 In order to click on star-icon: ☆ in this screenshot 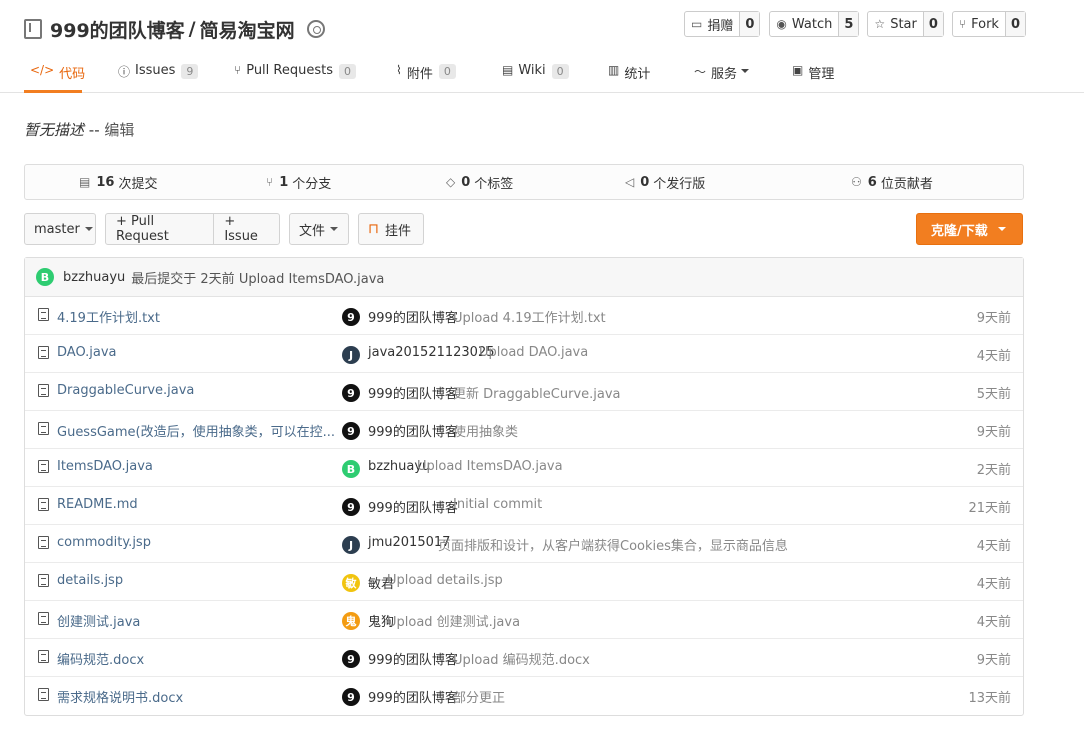, I will do `click(880, 24)`.